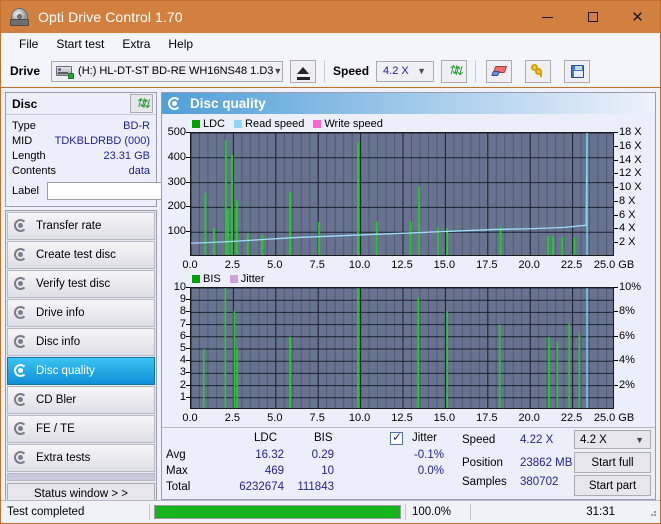  What do you see at coordinates (65, 371) in the screenshot?
I see `sidebar-item-label: Disc quality` at bounding box center [65, 371].